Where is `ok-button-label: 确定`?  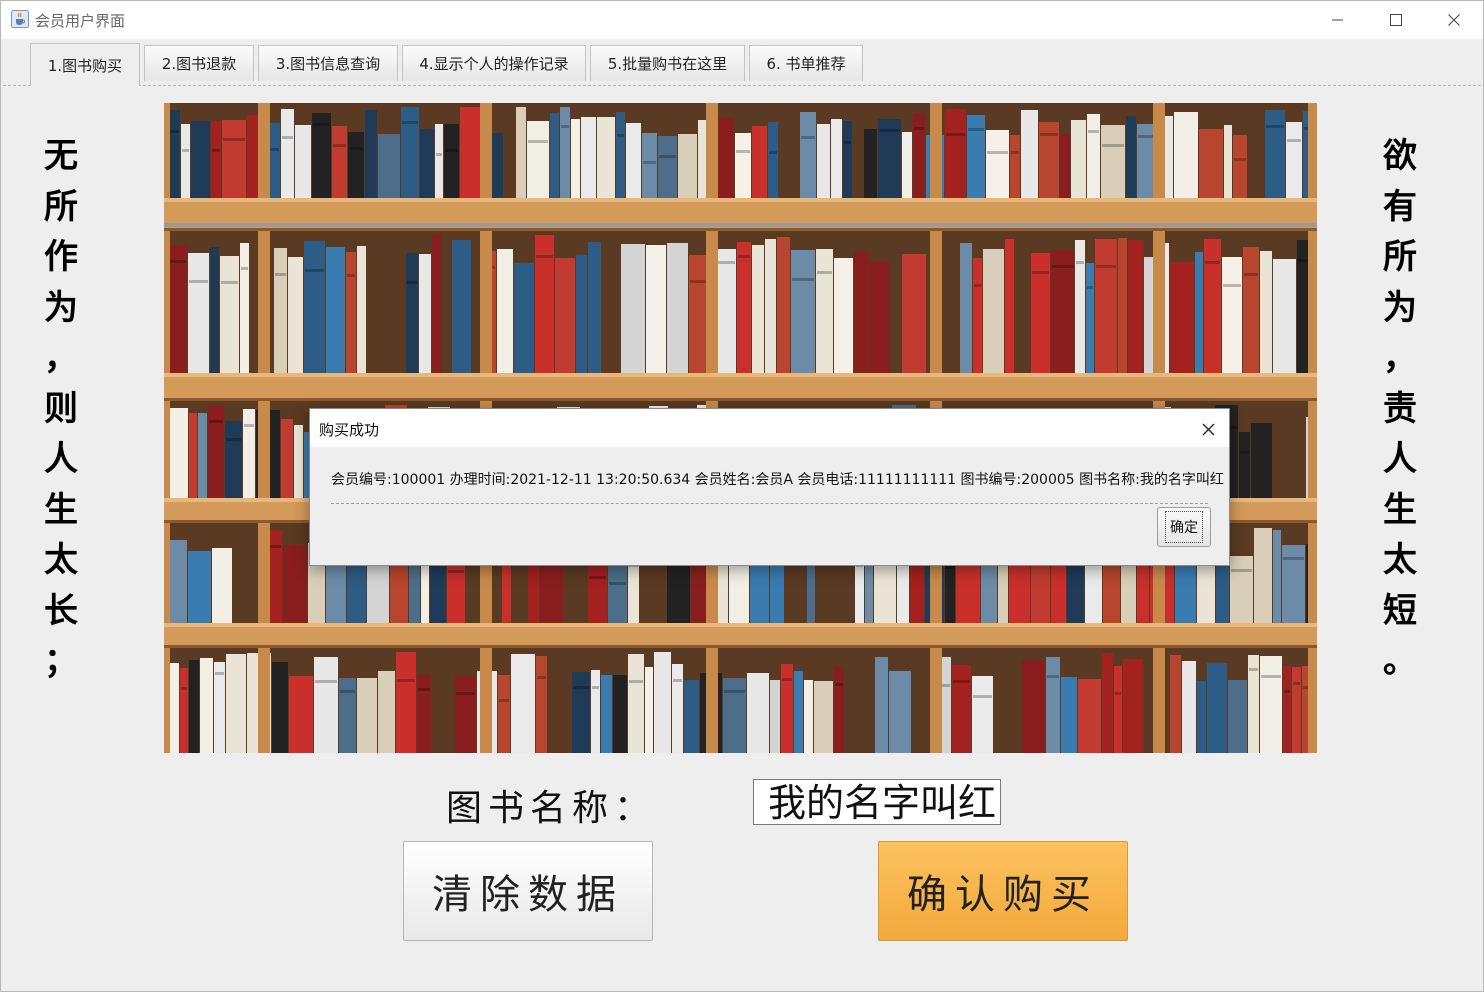 ok-button-label: 确定 is located at coordinates (1184, 527).